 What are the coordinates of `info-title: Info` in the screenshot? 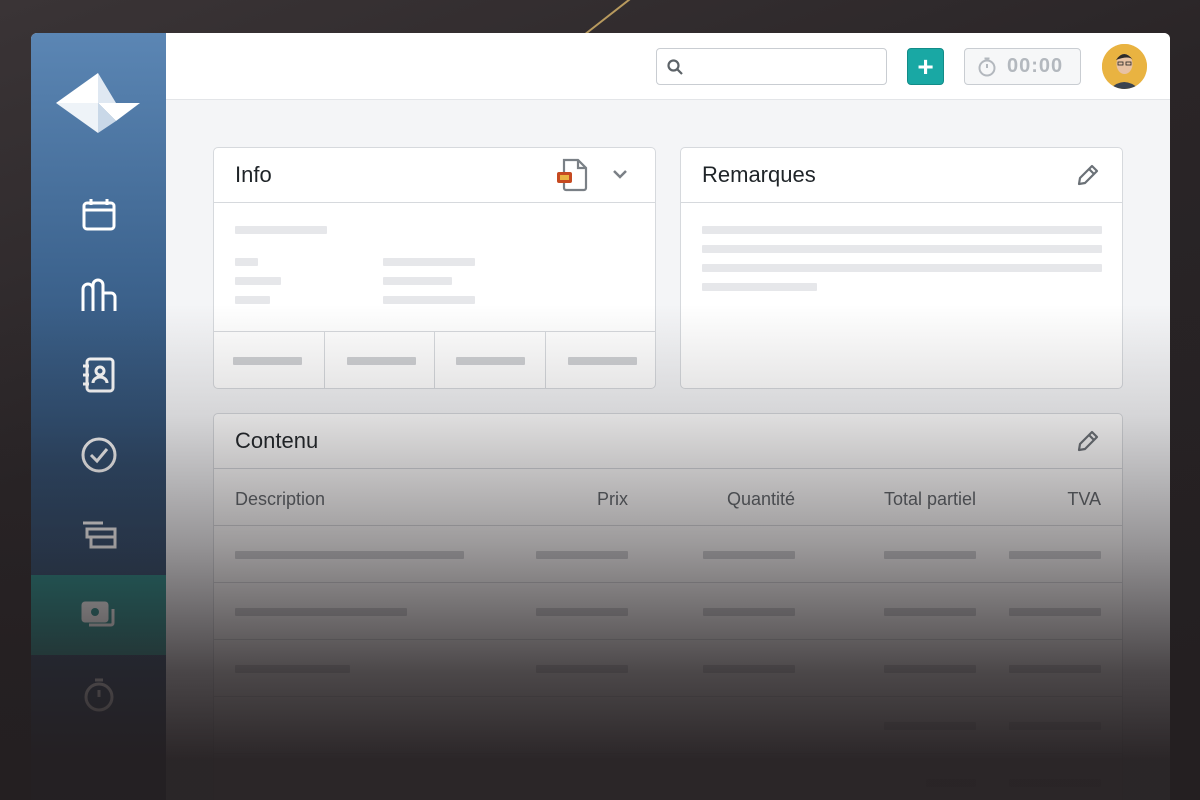 It's located at (253, 174).